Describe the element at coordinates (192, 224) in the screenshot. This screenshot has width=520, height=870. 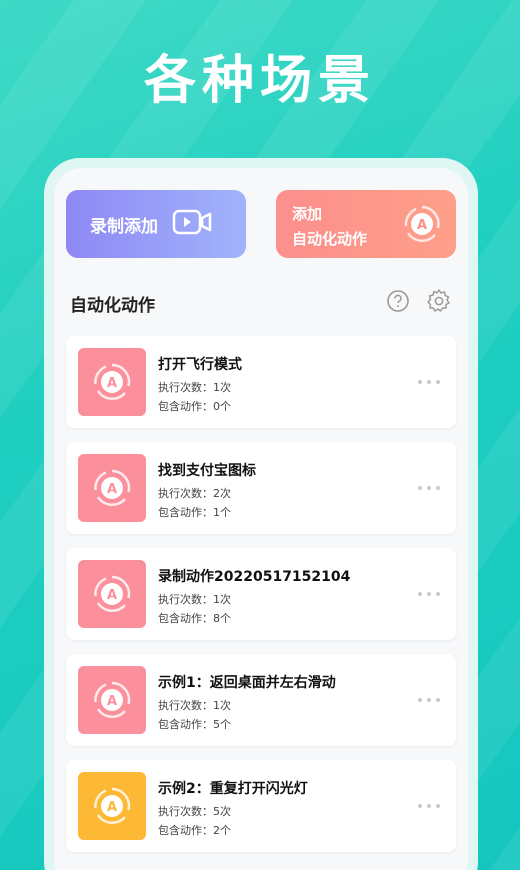
I see `video-camera-icon` at that location.